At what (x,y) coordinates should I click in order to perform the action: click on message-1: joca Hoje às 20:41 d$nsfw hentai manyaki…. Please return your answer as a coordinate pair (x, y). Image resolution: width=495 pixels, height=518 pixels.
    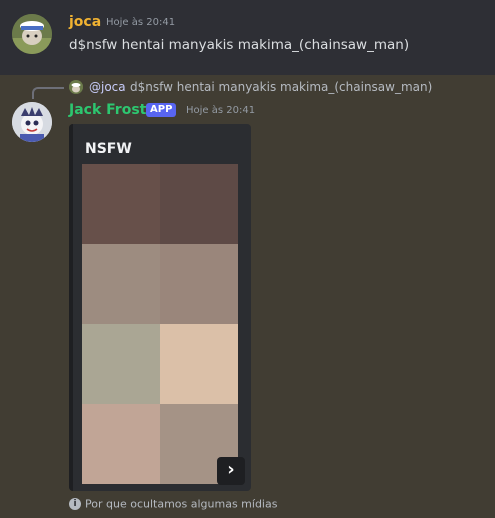
    Looking at the image, I should click on (247, 37).